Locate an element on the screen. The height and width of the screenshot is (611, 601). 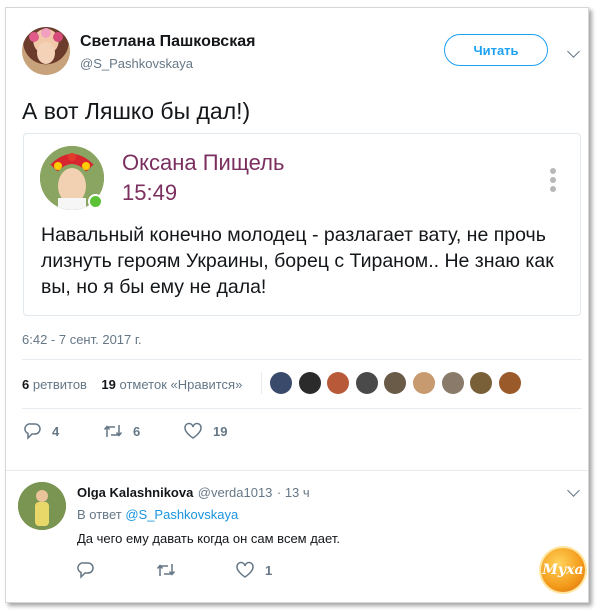
more-vertical-icon is located at coordinates (553, 181).